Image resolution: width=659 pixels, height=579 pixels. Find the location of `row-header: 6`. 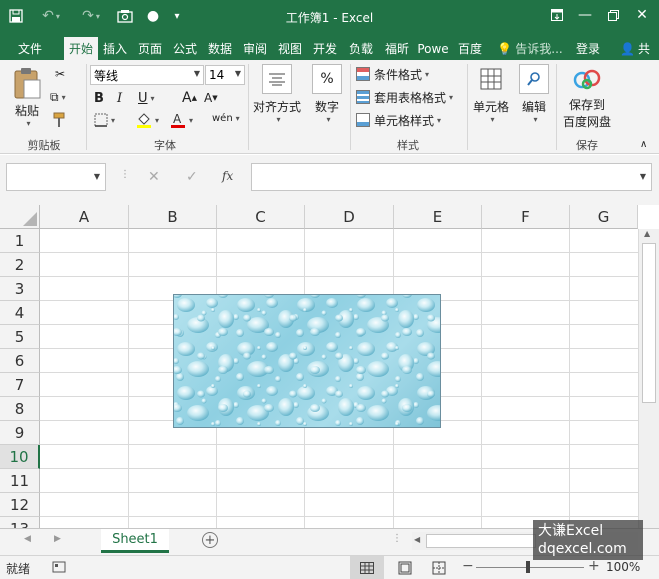

row-header: 6 is located at coordinates (20, 361).